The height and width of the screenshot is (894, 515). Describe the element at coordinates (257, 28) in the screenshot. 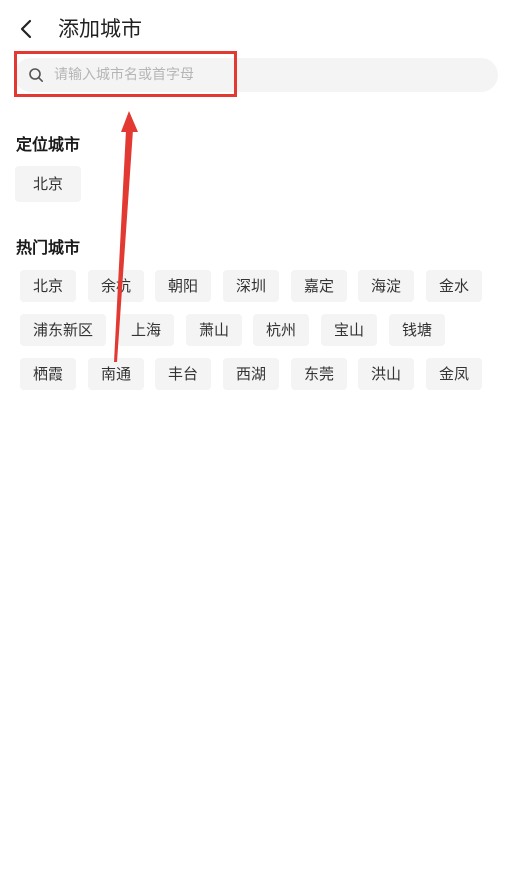

I see `top-bar: 添加城市` at that location.